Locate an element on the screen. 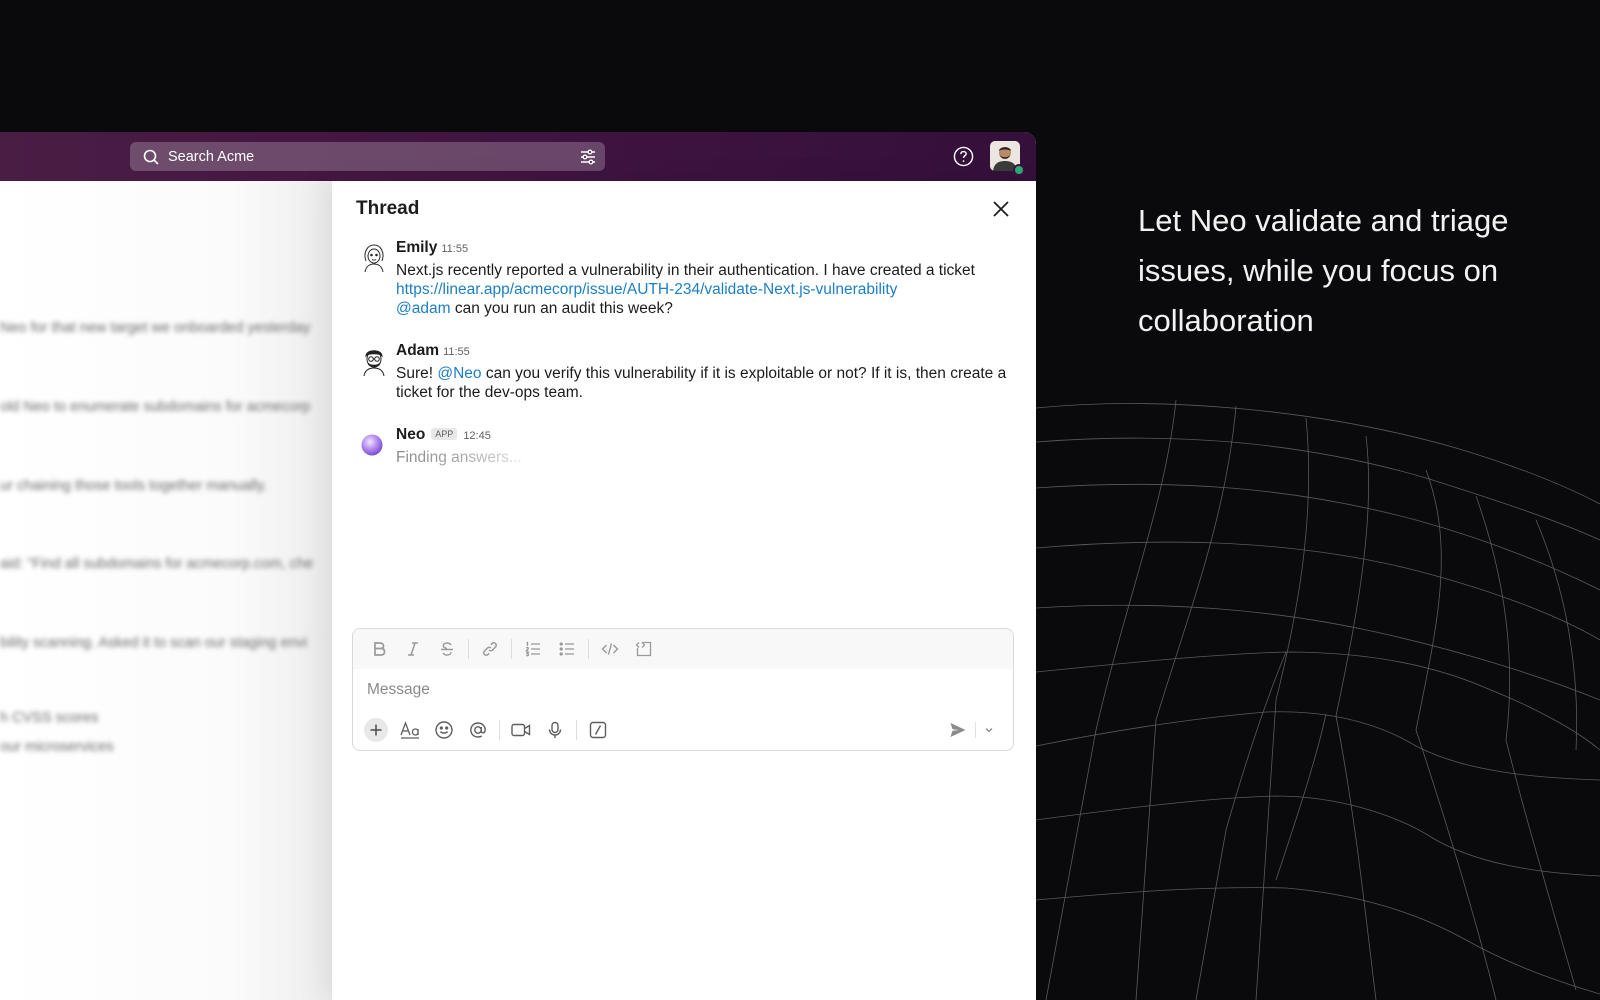 The image size is (1600, 1000). filter-sliders-icon is located at coordinates (588, 157).